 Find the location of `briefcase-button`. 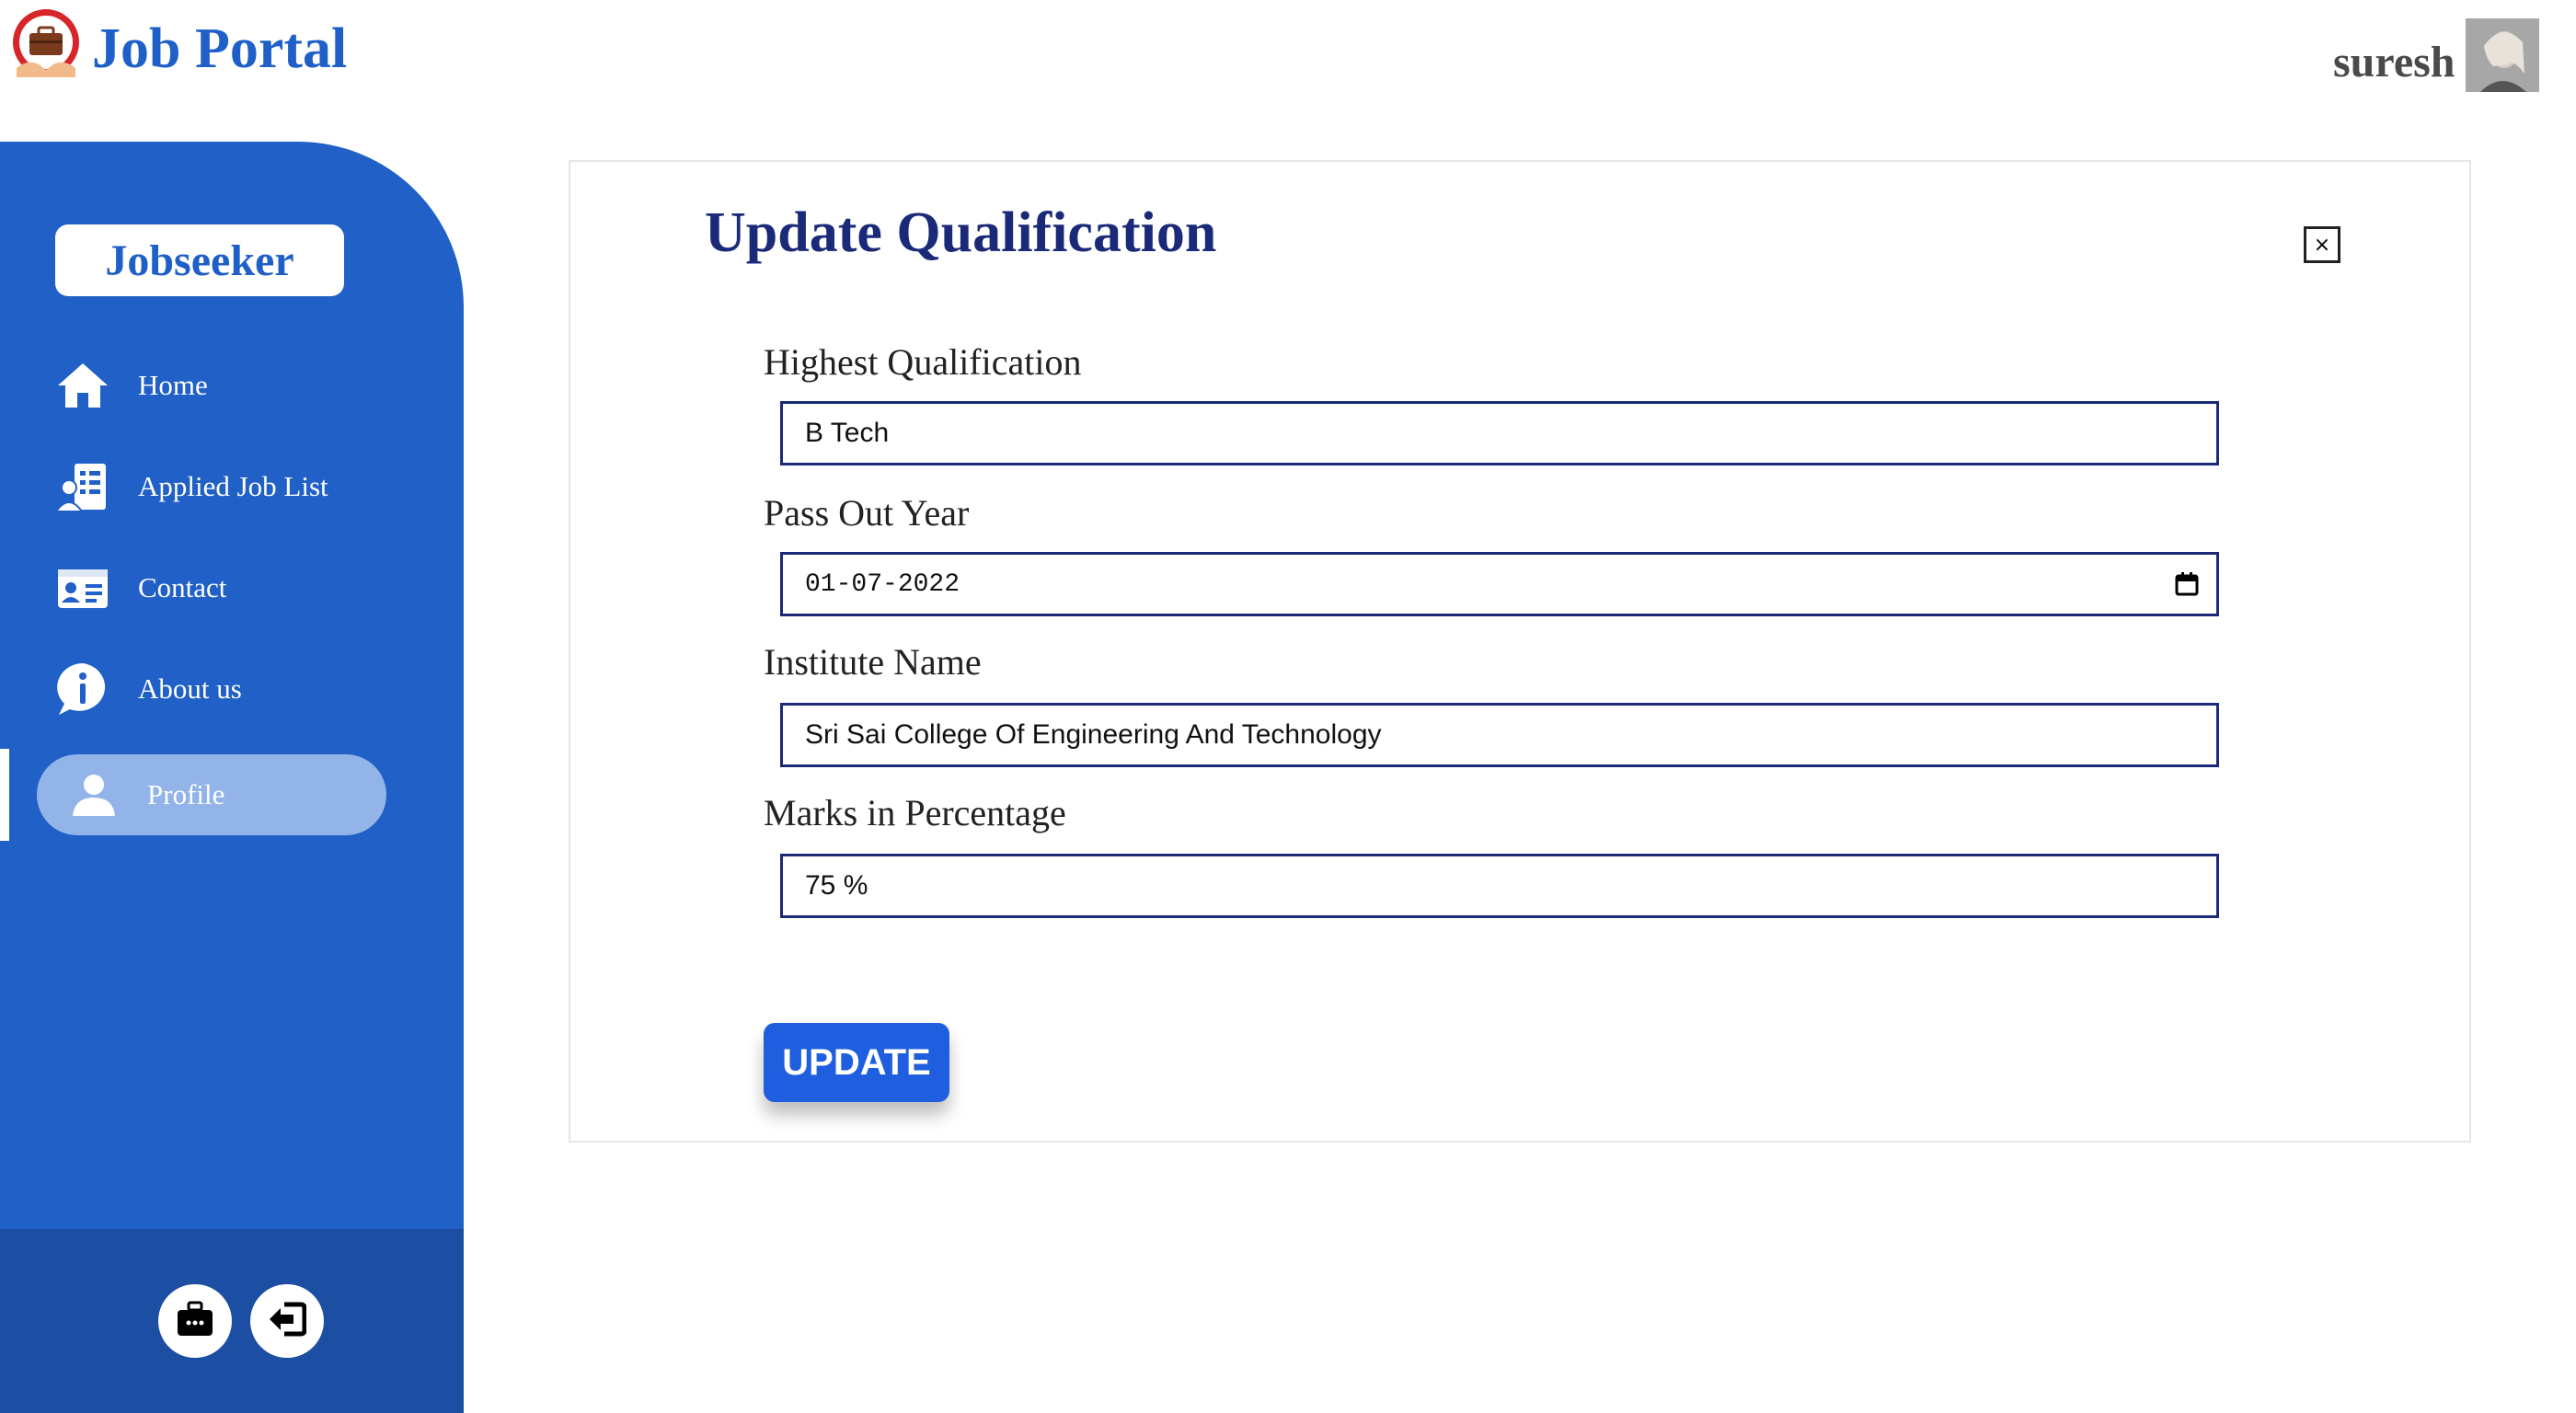

briefcase-button is located at coordinates (195, 1321).